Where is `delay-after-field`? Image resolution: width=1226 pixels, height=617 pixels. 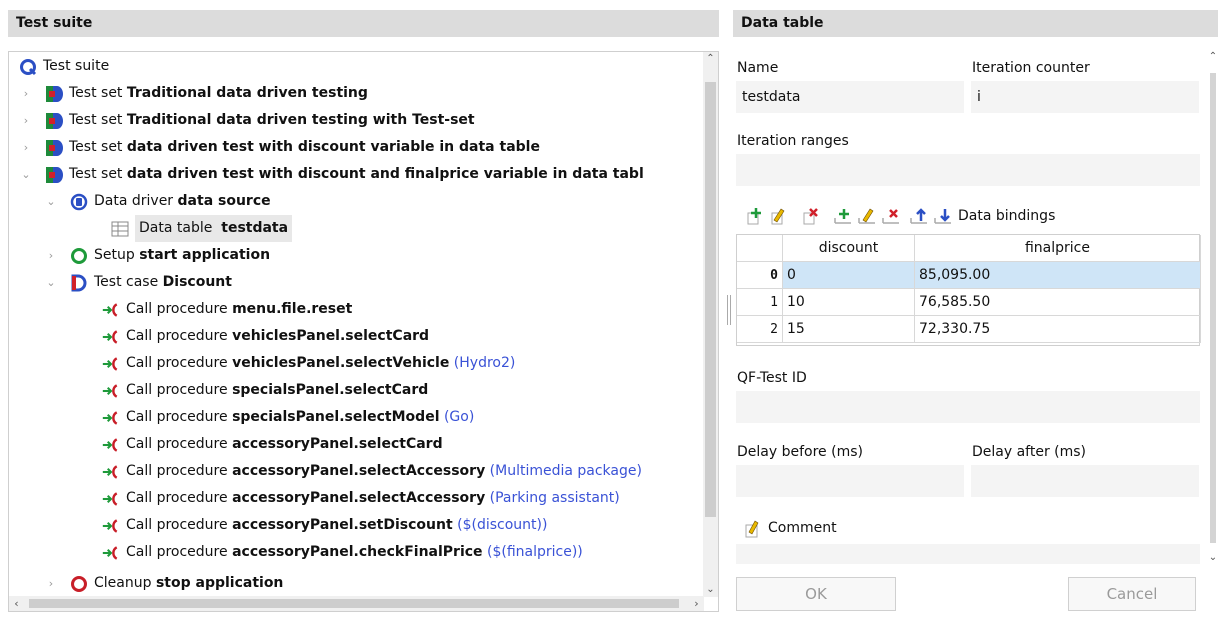
delay-after-field is located at coordinates (1085, 481).